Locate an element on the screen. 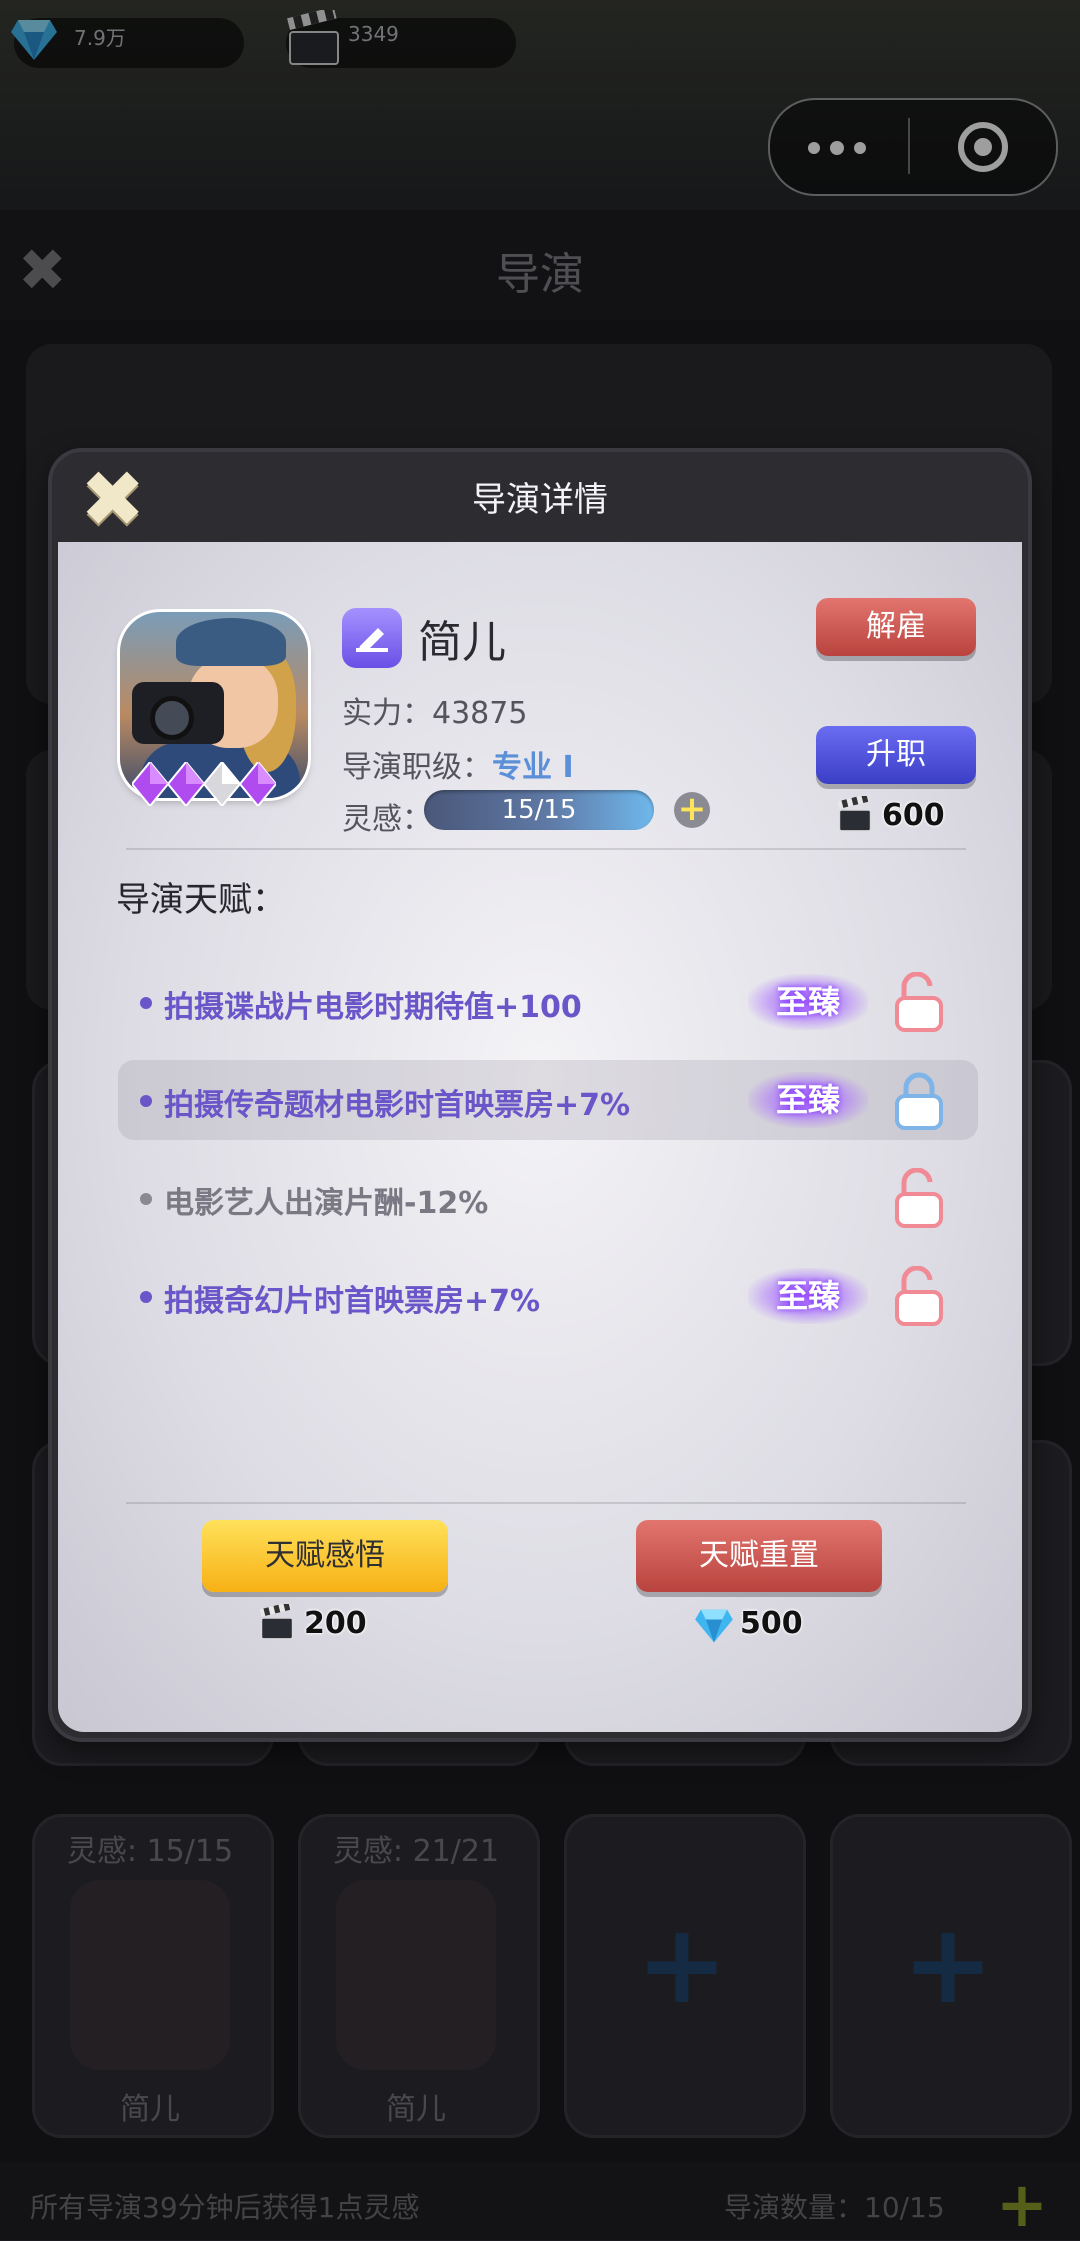 The height and width of the screenshot is (2241, 1080). talent-row: 拍摄谍战片电影时期待值+100 至臻 is located at coordinates (548, 1002).